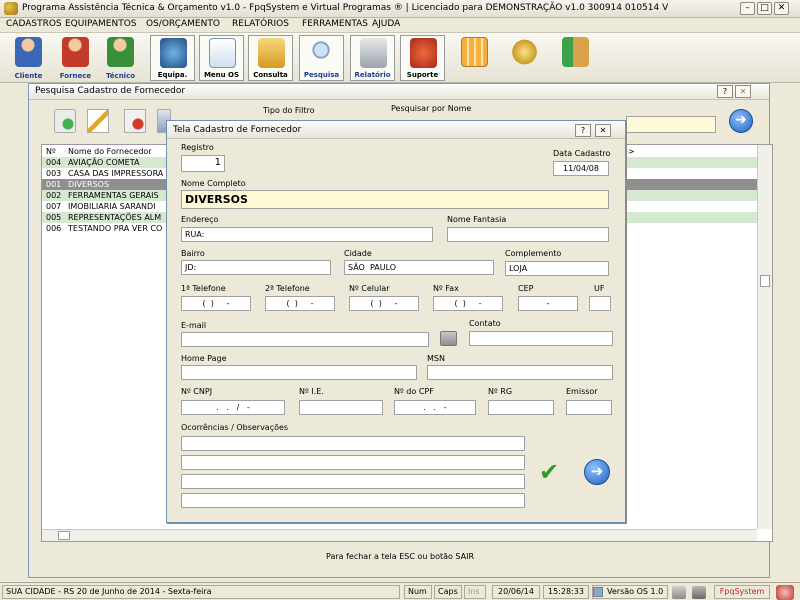 This screenshot has width=800, height=600. Describe the element at coordinates (526, 288) in the screenshot. I see `cep-label: CEP` at that location.